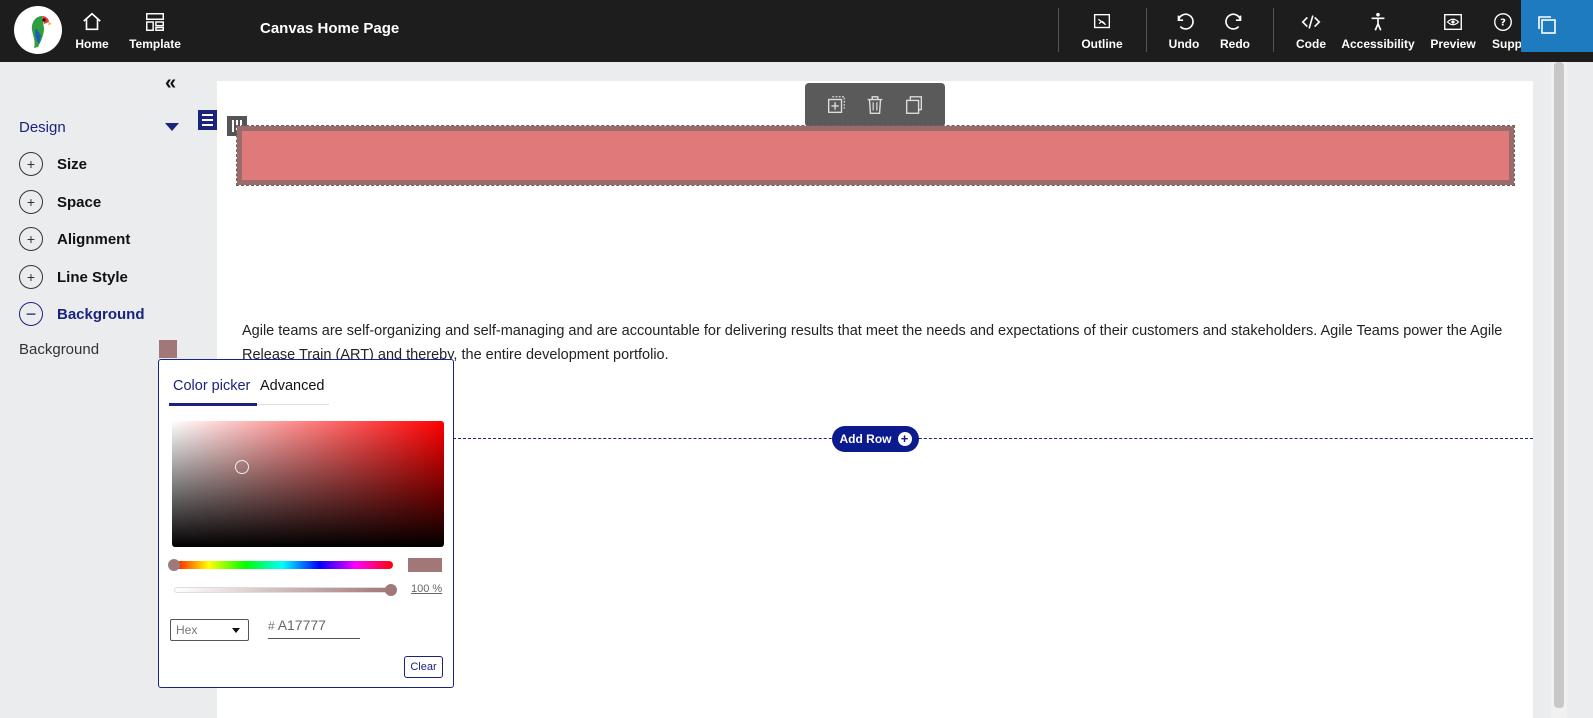 This screenshot has height=718, width=1593. I want to click on app-logo, so click(38, 30).